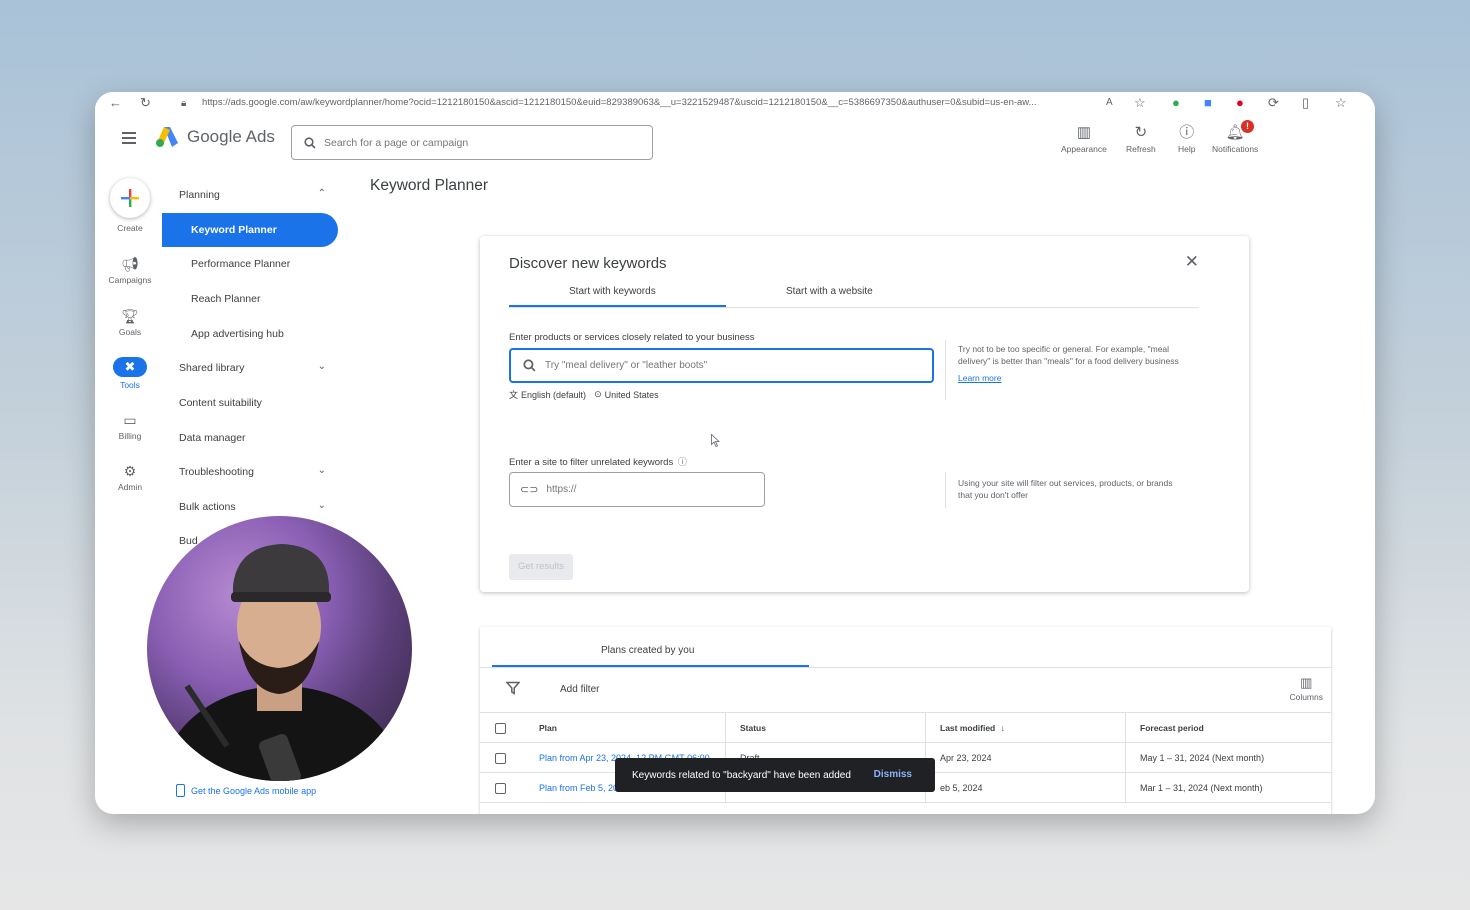 The height and width of the screenshot is (910, 1470). I want to click on nav-reach-planner: Reach Planner, so click(250, 299).